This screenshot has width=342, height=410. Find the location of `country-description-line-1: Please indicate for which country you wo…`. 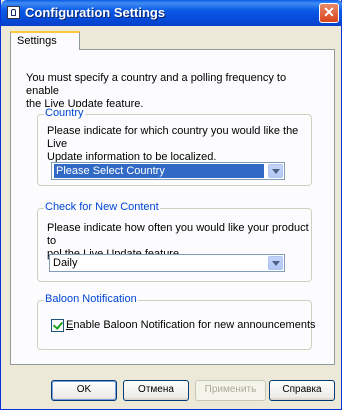

country-description-line-1: Please indicate for which country you wo… is located at coordinates (173, 137).